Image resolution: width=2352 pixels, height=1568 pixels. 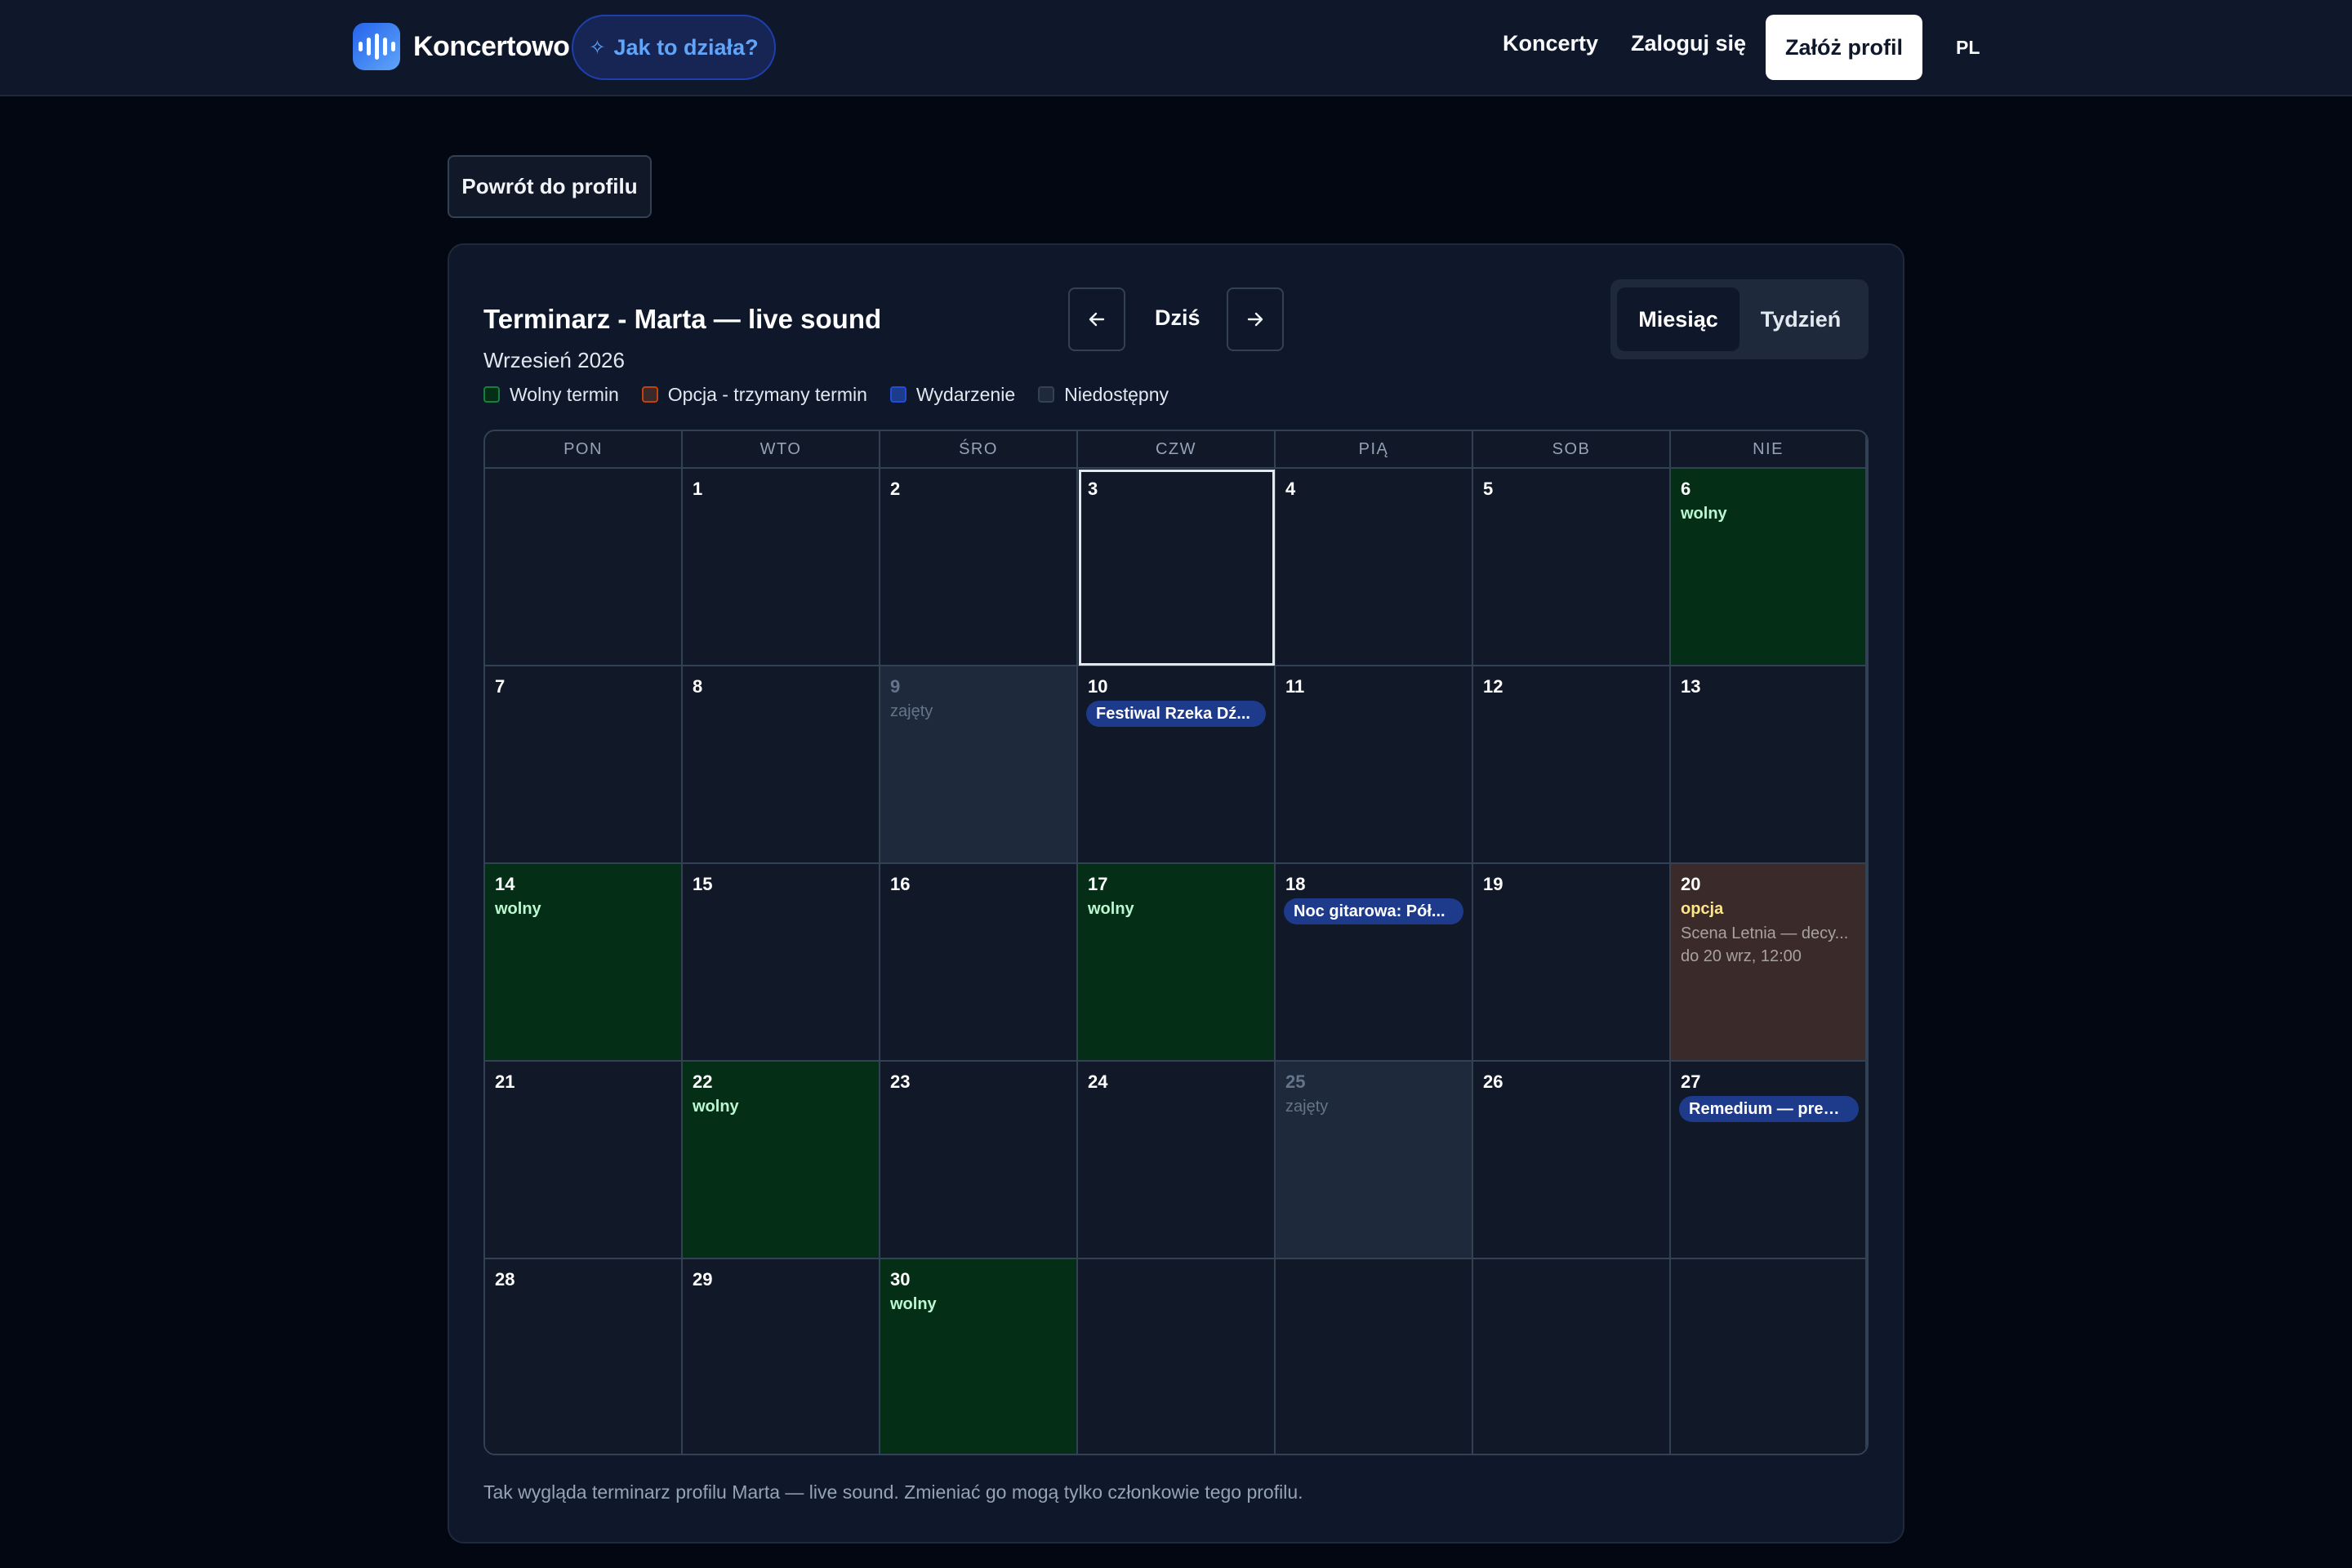 I want to click on day-cell: 25 zajęty, so click(x=1374, y=1160).